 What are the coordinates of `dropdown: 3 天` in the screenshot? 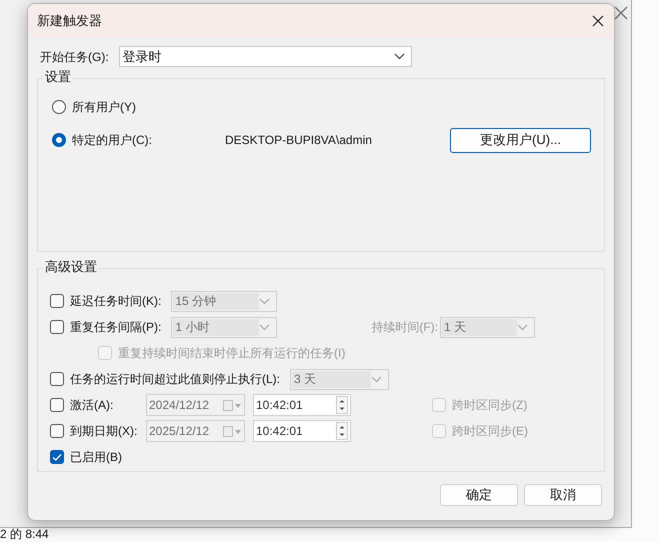 It's located at (339, 379).